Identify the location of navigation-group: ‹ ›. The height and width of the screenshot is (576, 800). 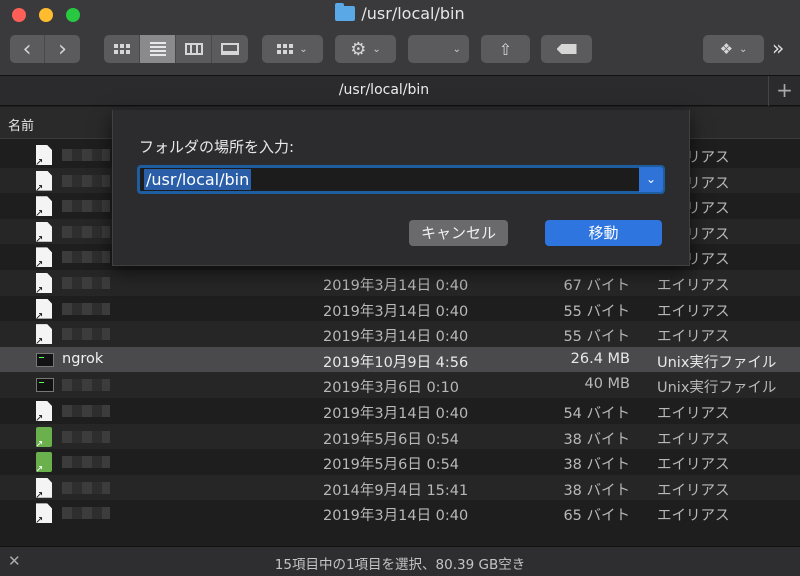
(45, 49).